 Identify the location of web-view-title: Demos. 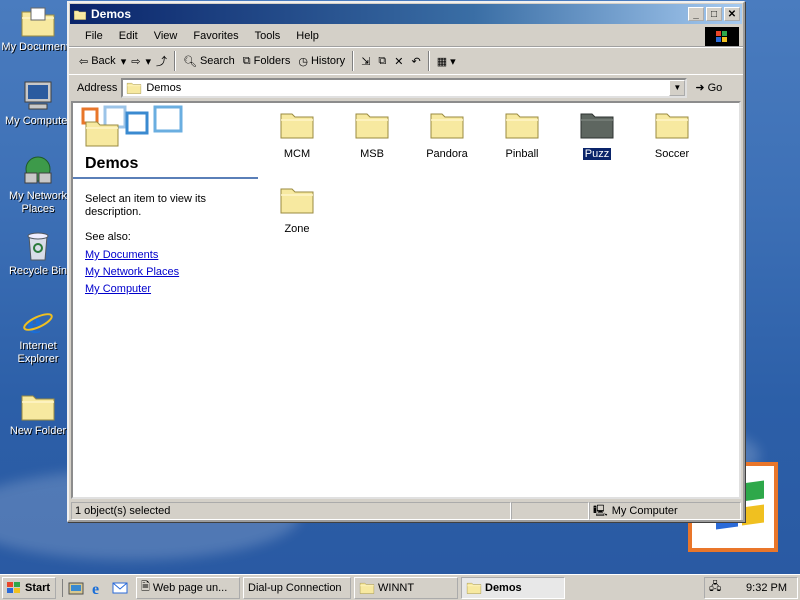
(112, 163).